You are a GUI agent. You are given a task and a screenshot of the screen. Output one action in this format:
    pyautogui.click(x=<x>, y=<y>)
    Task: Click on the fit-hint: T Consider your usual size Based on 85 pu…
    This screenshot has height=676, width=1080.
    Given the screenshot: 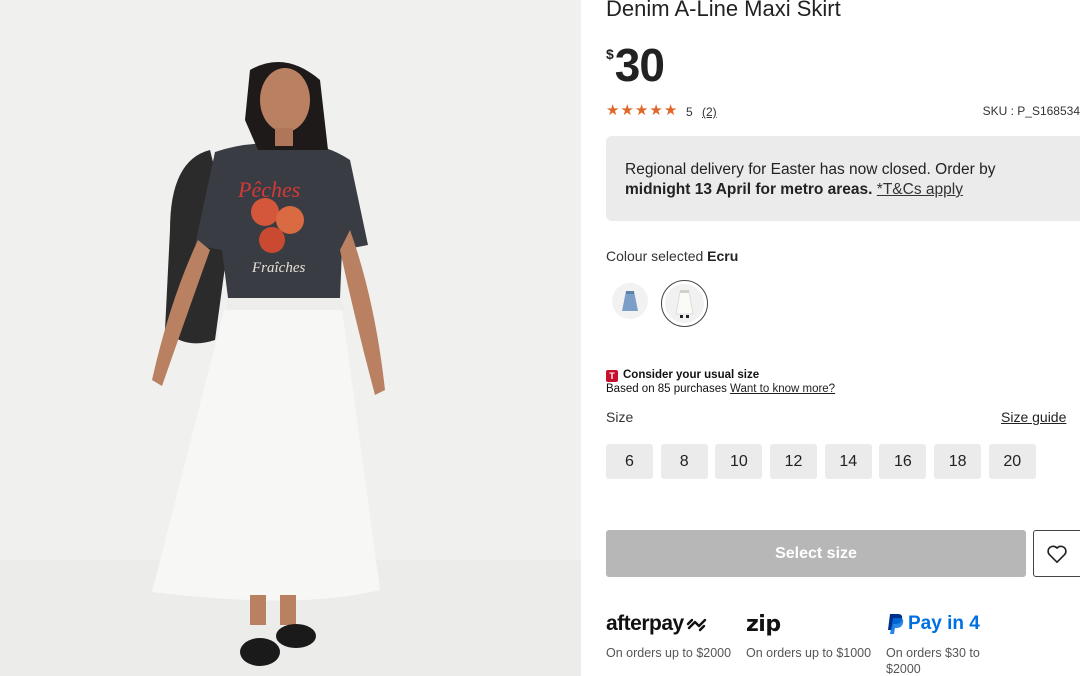 What is the action you would take?
    pyautogui.click(x=720, y=382)
    